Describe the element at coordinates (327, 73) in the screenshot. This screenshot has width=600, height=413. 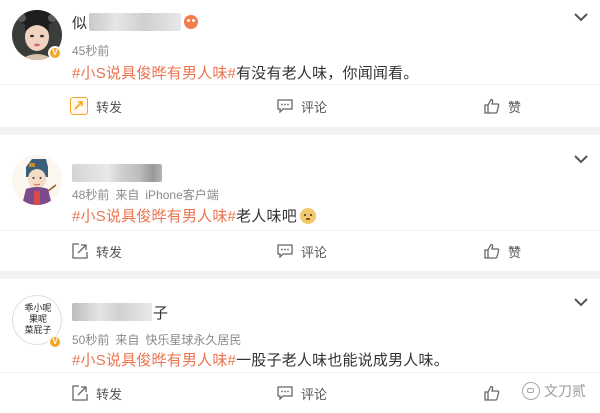
I see `post-text: 有没有老人味，你闻闻看。` at that location.